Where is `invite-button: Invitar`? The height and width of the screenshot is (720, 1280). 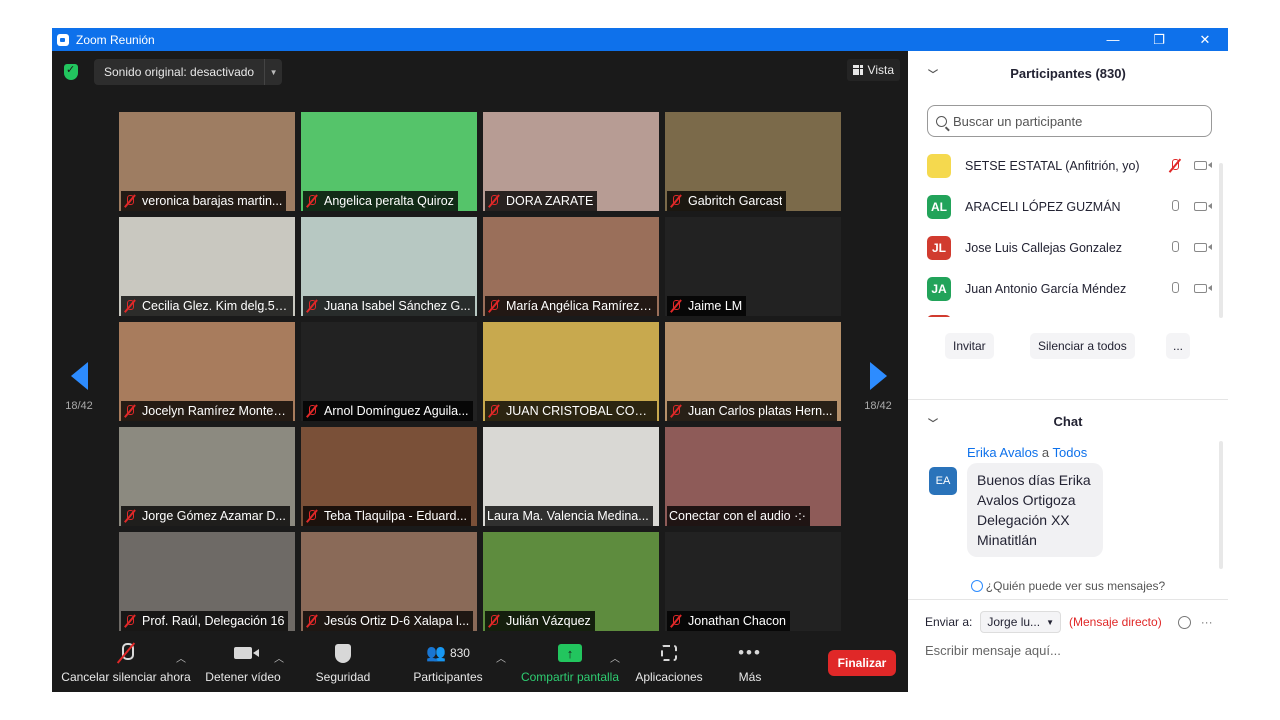 invite-button: Invitar is located at coordinates (969, 346).